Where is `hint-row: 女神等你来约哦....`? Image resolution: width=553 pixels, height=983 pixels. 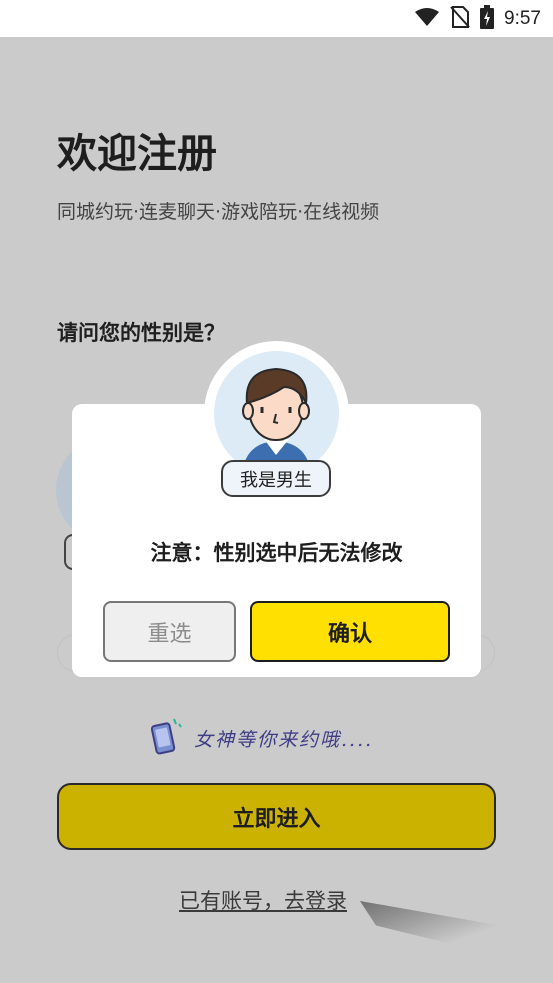 hint-row: 女神等你来约哦.... is located at coordinates (260, 738).